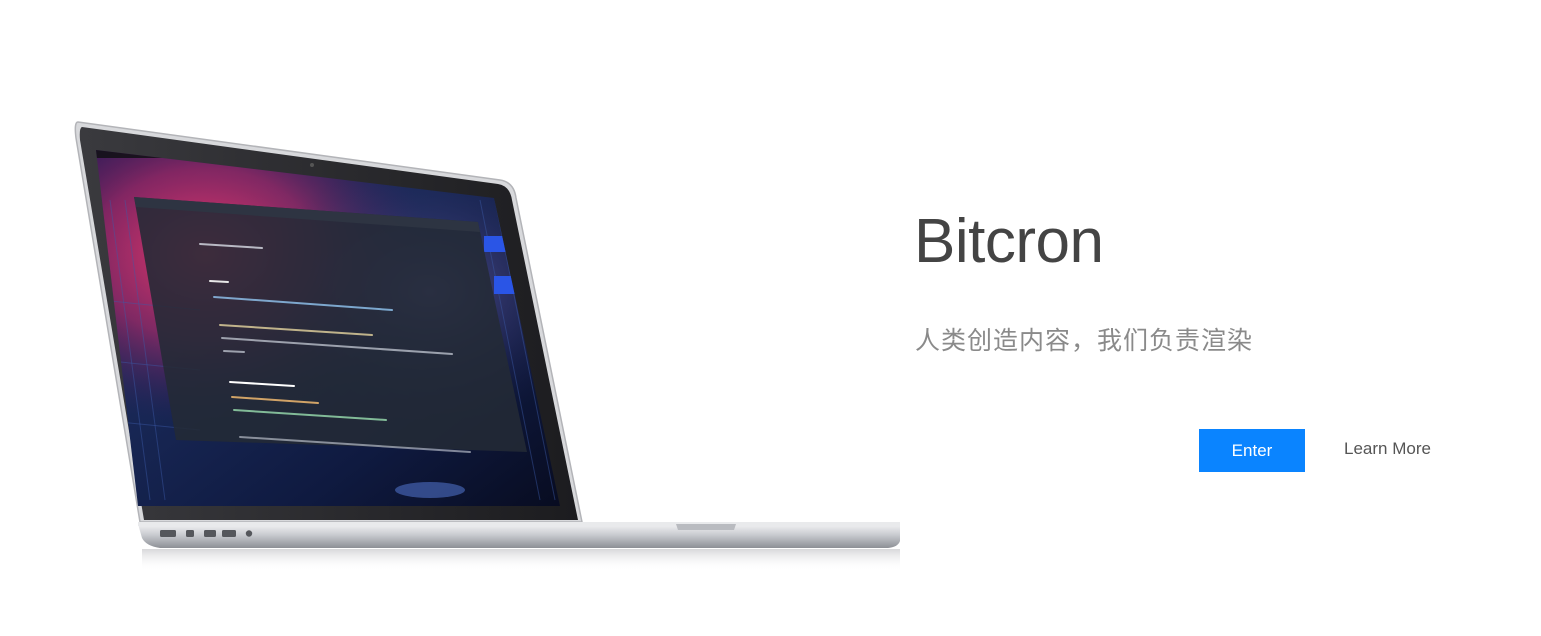 This screenshot has width=1541, height=636. I want to click on hero-subtitle: 人类创造内容，我们负责渲染, so click(1084, 340).